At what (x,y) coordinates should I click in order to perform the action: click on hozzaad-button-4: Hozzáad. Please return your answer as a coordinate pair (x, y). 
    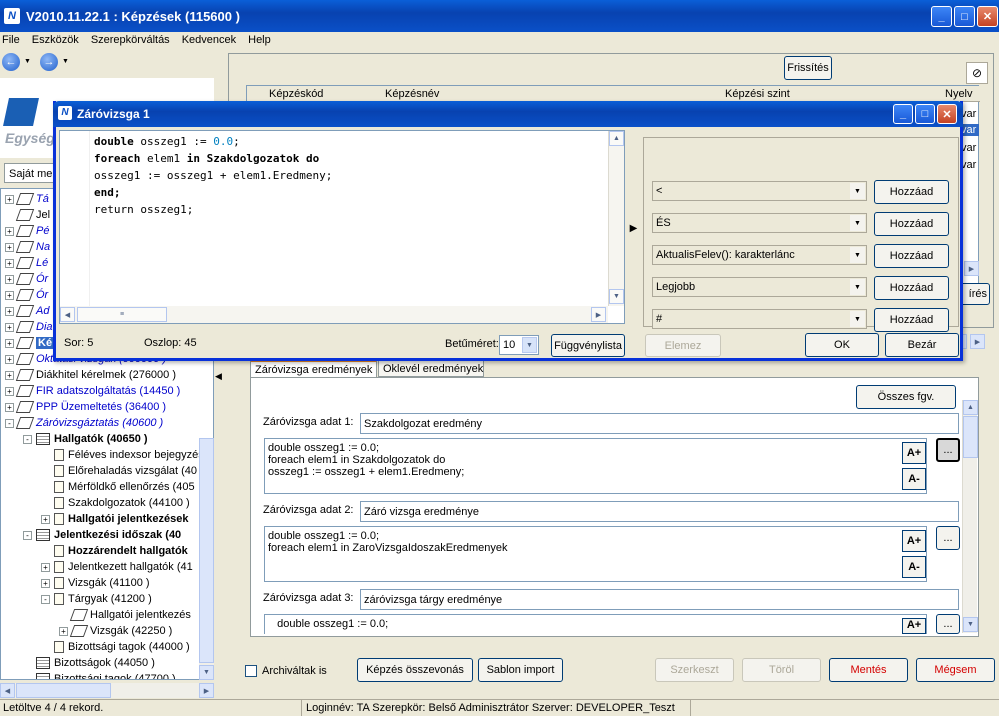
    Looking at the image, I should click on (911, 288).